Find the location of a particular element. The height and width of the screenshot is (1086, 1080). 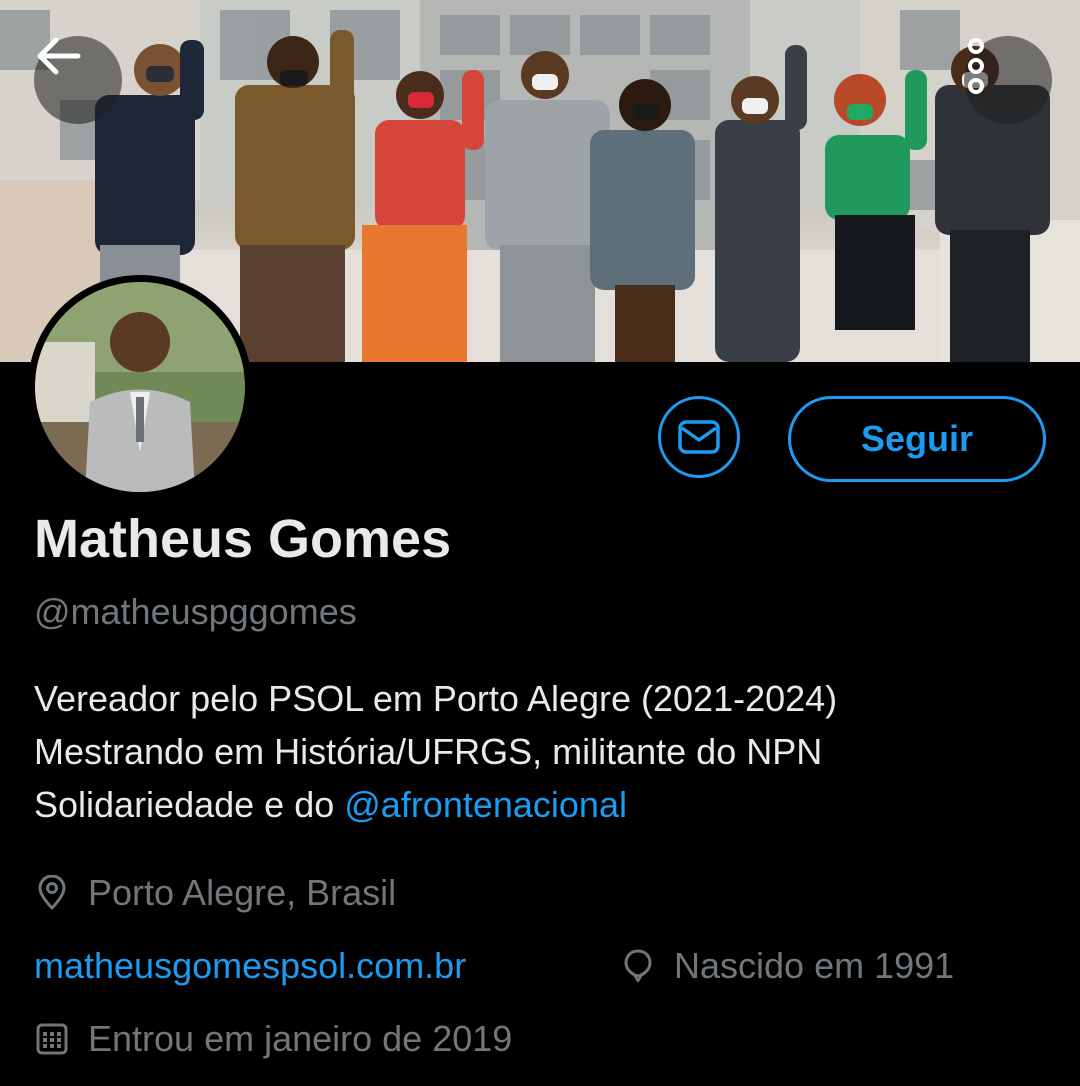

birth-row: Nascido em 1991 is located at coordinates (787, 966).